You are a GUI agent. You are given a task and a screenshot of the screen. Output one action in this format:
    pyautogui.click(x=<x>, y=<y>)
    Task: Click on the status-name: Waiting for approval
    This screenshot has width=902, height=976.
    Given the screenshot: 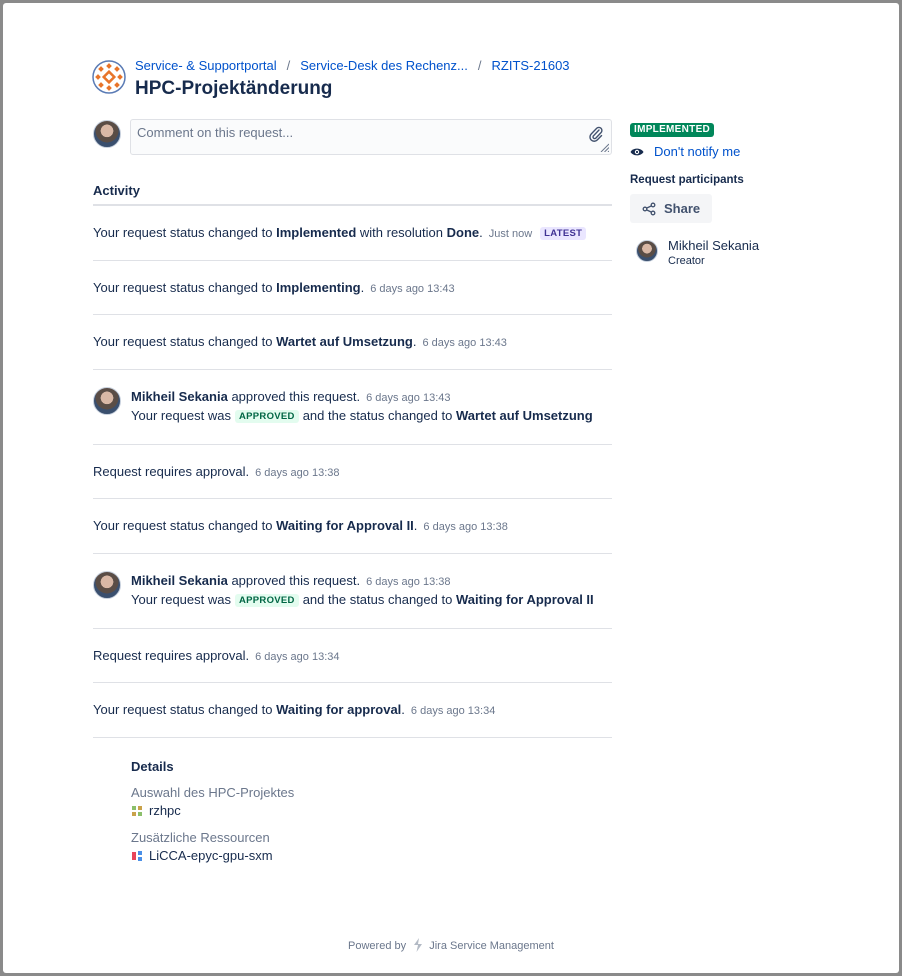 What is the action you would take?
    pyautogui.click(x=339, y=709)
    